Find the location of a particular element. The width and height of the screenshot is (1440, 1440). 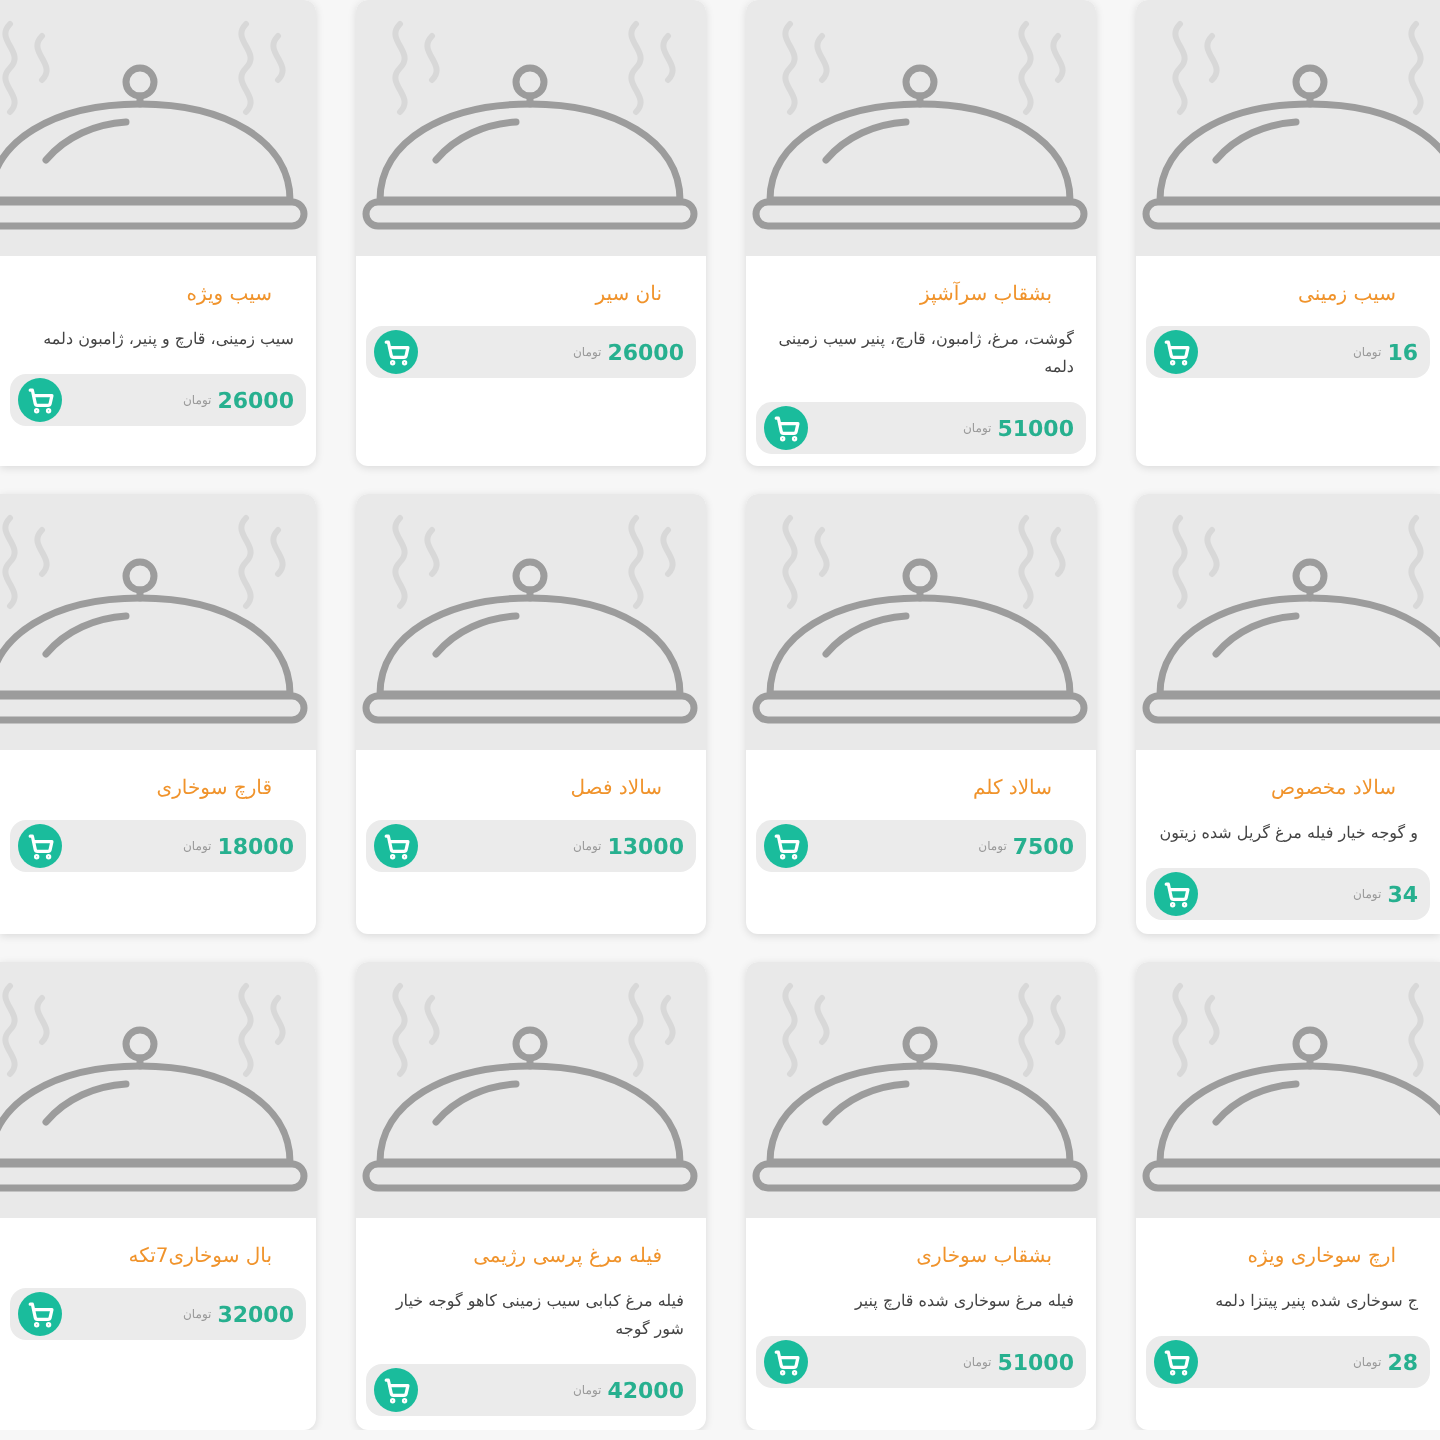

product-name: سالاد کلم is located at coordinates (1012, 789).